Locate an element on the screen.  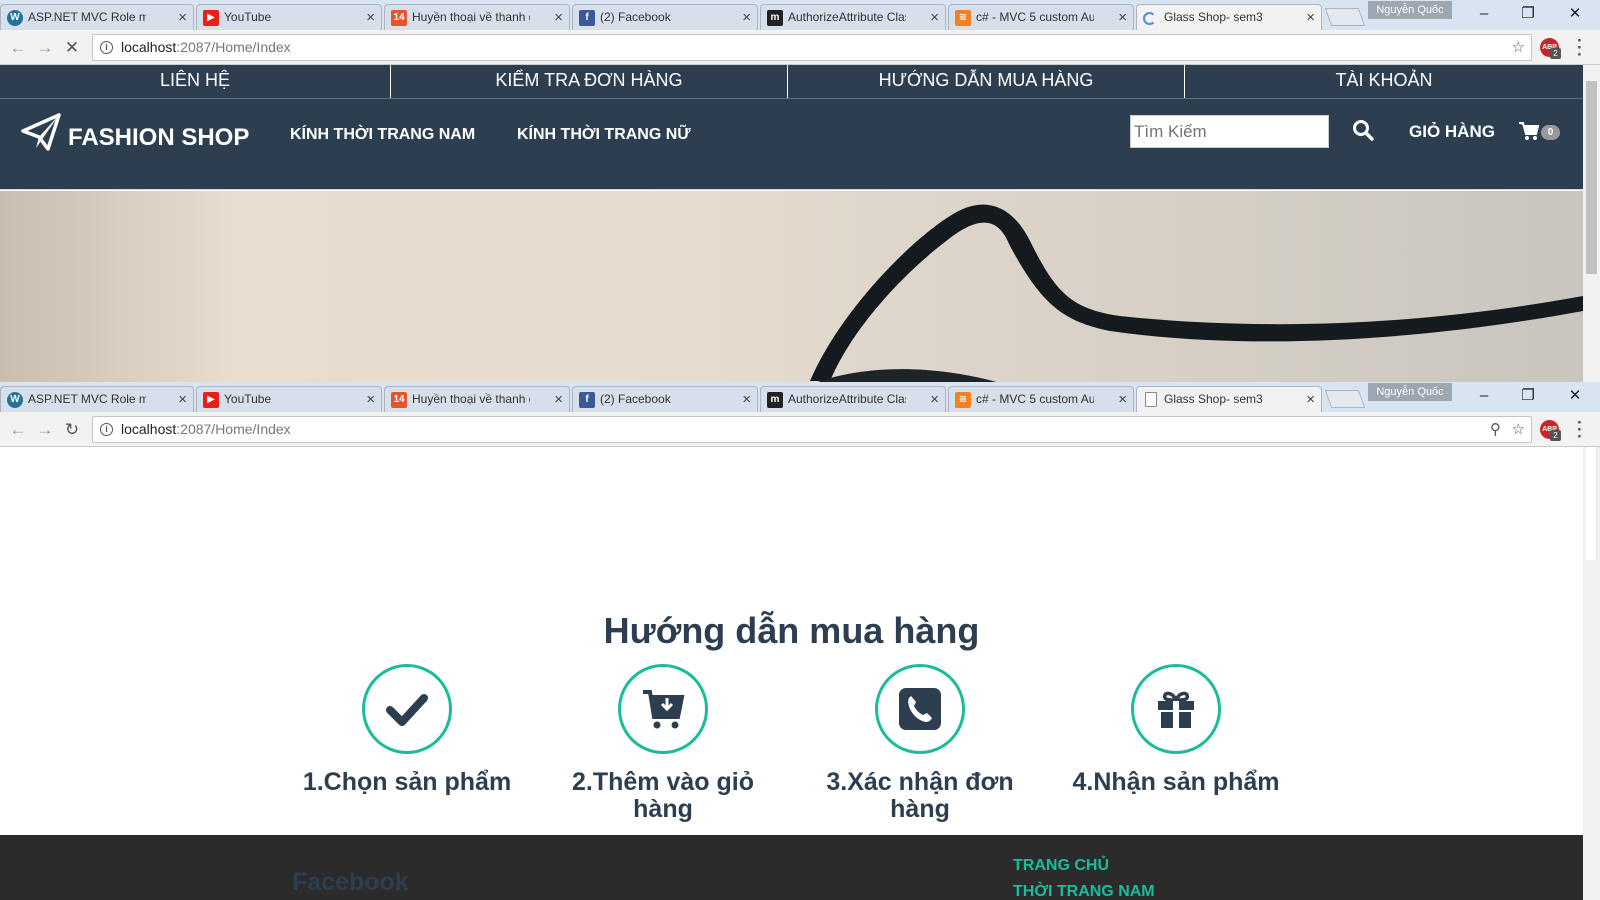
reload-icon: ↻ is located at coordinates (72, 430).